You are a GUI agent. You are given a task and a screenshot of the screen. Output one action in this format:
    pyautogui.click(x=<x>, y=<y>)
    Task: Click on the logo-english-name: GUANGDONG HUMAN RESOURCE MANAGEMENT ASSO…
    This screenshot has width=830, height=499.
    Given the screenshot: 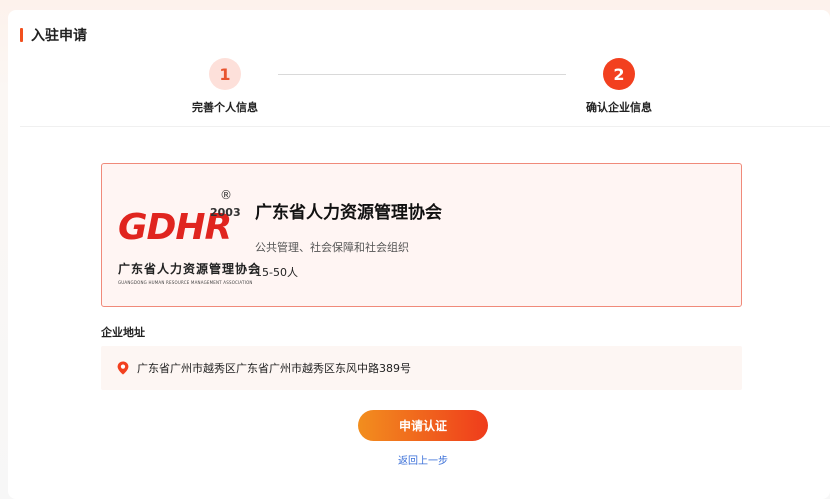 What is the action you would take?
    pyautogui.click(x=185, y=282)
    